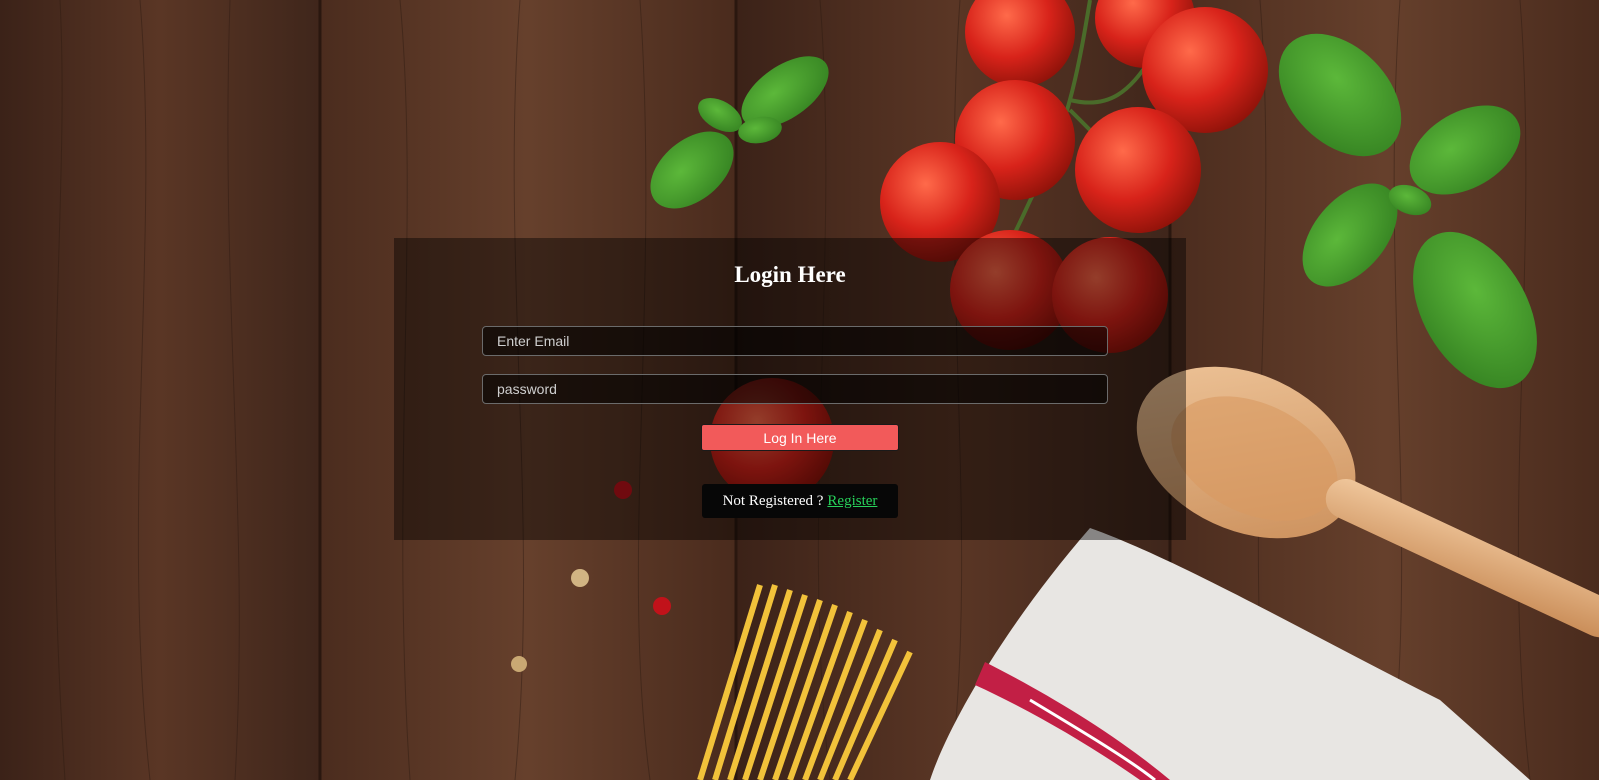 This screenshot has height=780, width=1599. I want to click on register-prompt: Not Registered ? Register, so click(800, 501).